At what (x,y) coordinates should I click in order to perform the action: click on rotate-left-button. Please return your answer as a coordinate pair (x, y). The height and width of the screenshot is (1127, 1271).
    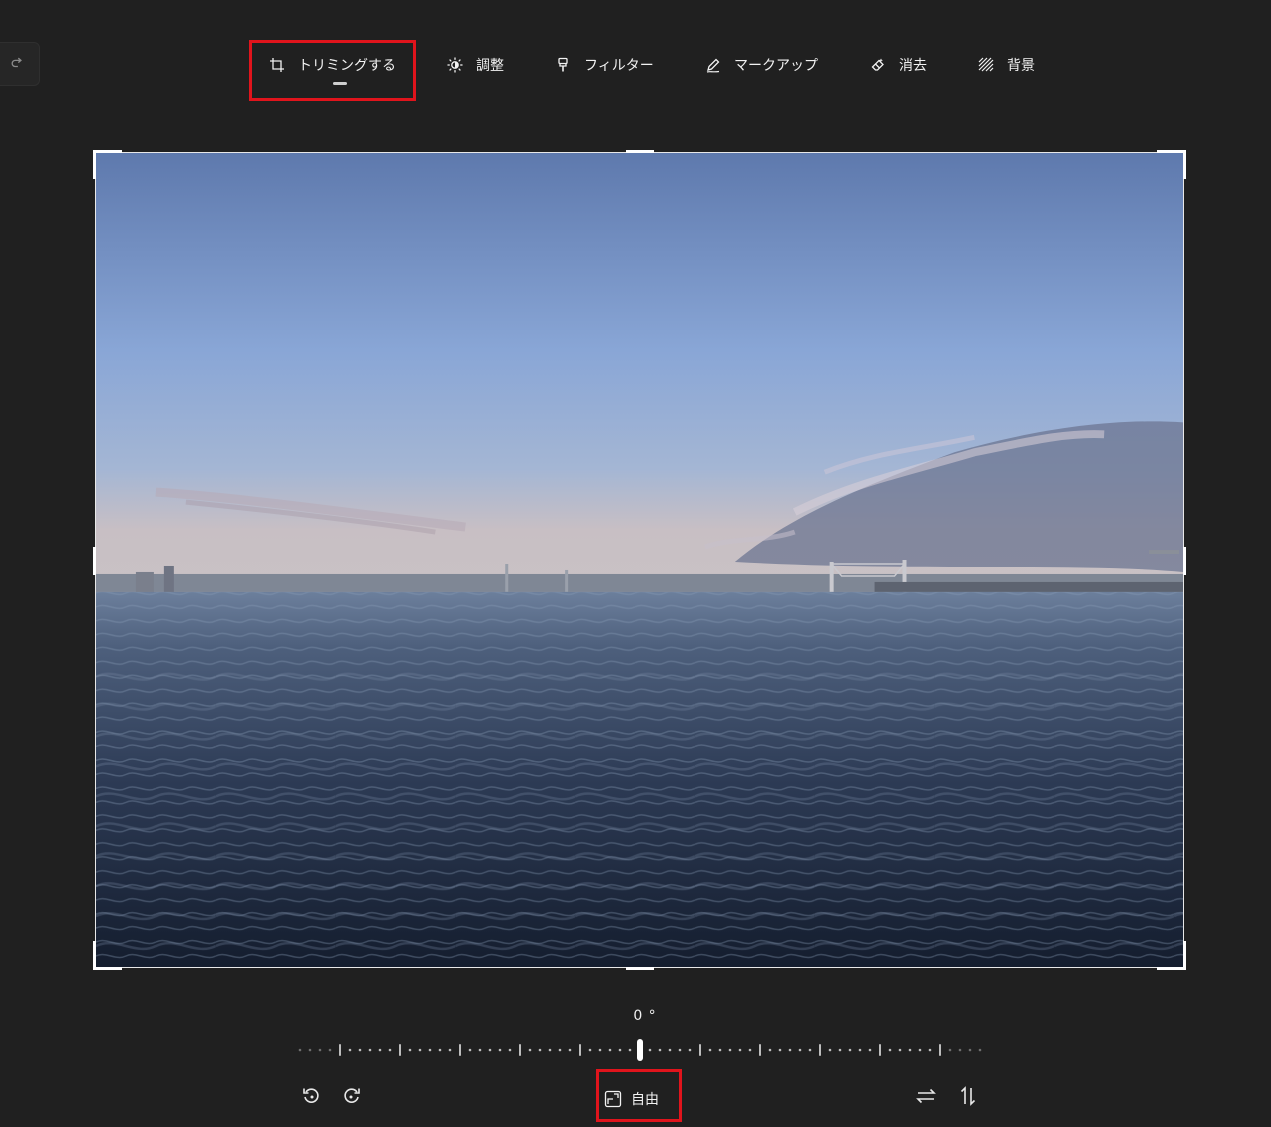
    Looking at the image, I should click on (311, 1098).